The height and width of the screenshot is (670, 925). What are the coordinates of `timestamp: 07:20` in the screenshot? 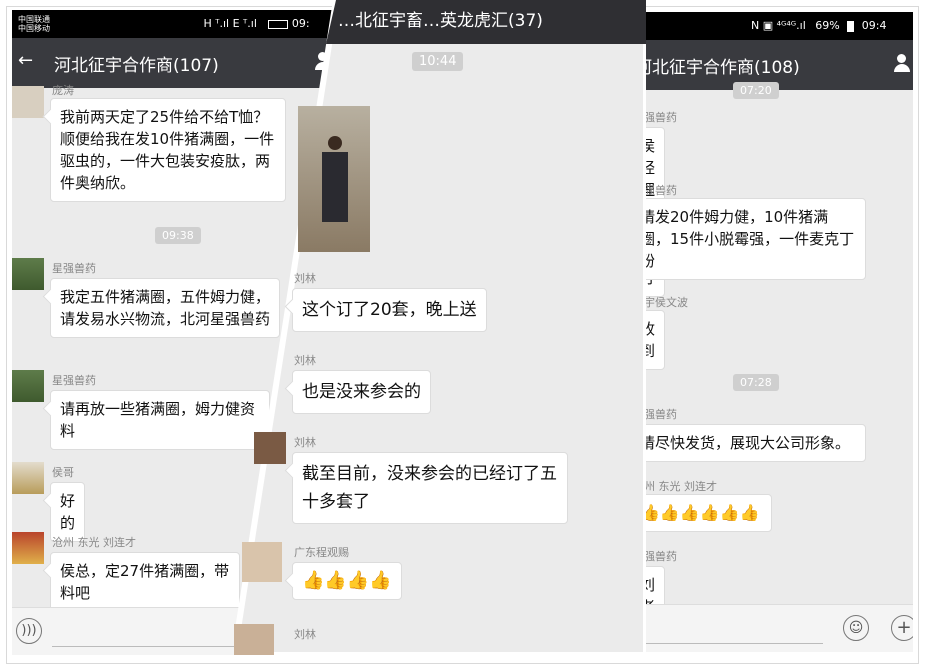 It's located at (756, 90).